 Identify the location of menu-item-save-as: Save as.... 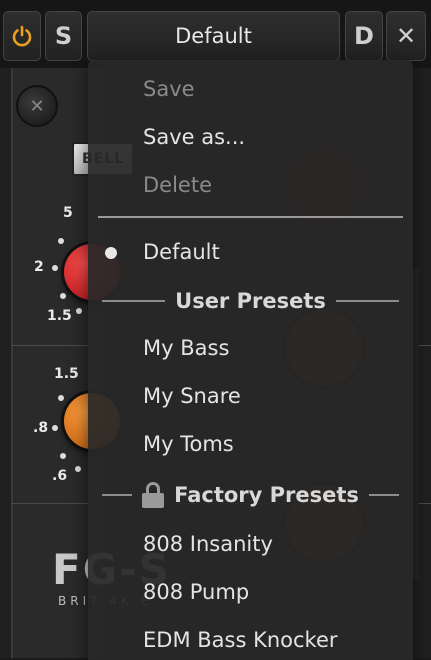
(194, 137).